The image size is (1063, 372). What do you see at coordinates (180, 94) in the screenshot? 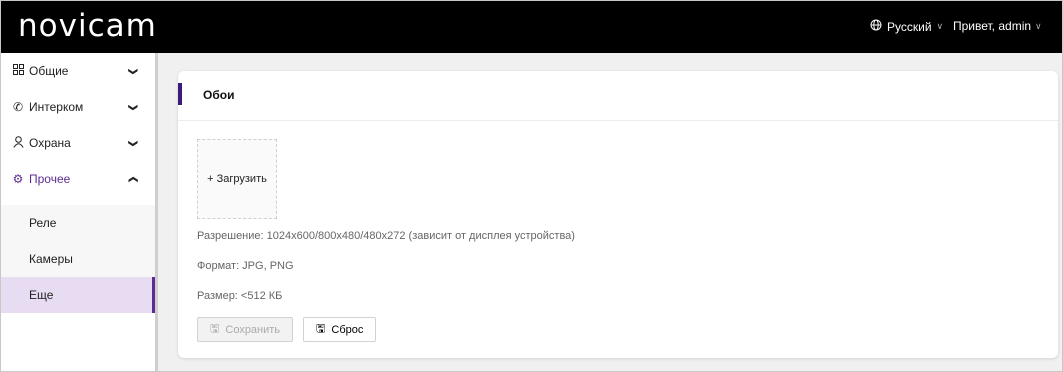
I see `card-accent-bar` at bounding box center [180, 94].